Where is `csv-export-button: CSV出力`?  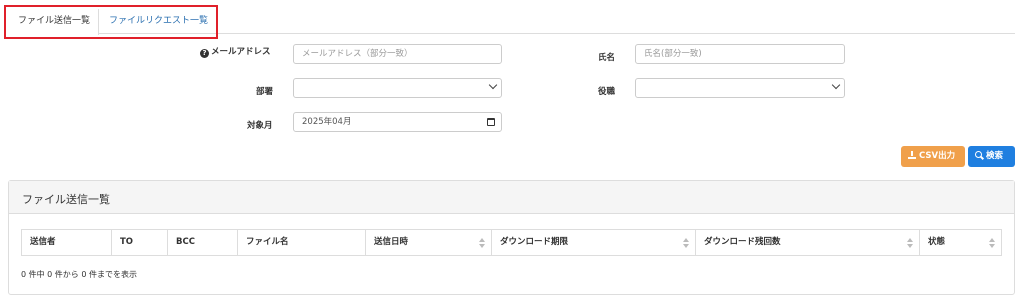
csv-export-button: CSV出力 is located at coordinates (933, 156).